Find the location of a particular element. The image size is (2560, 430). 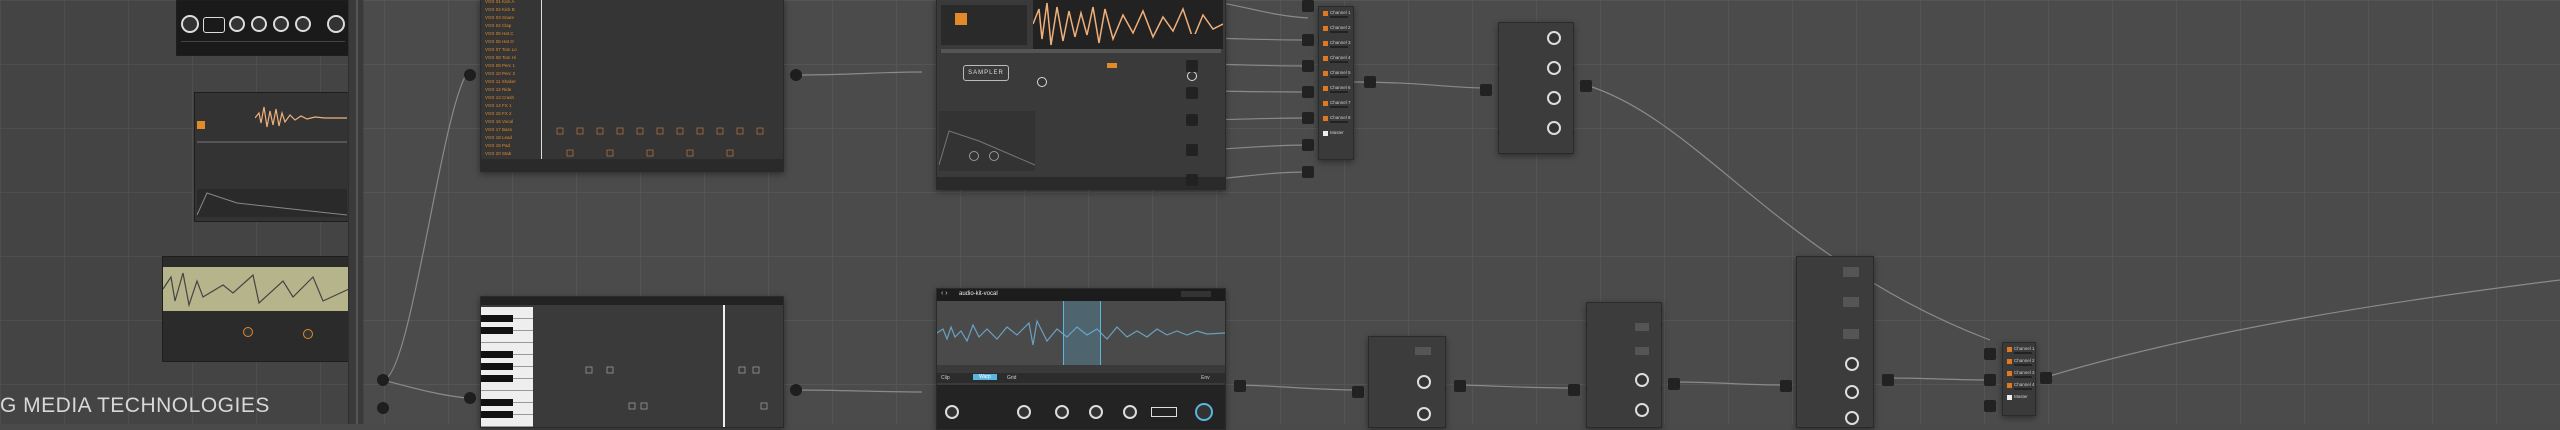

browser-list-item: VOX 20 Stab is located at coordinates (498, 153).